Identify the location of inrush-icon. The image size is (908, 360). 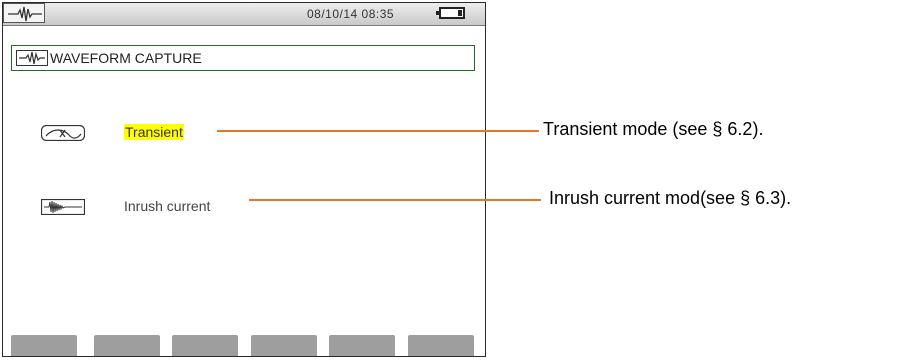
(63, 207).